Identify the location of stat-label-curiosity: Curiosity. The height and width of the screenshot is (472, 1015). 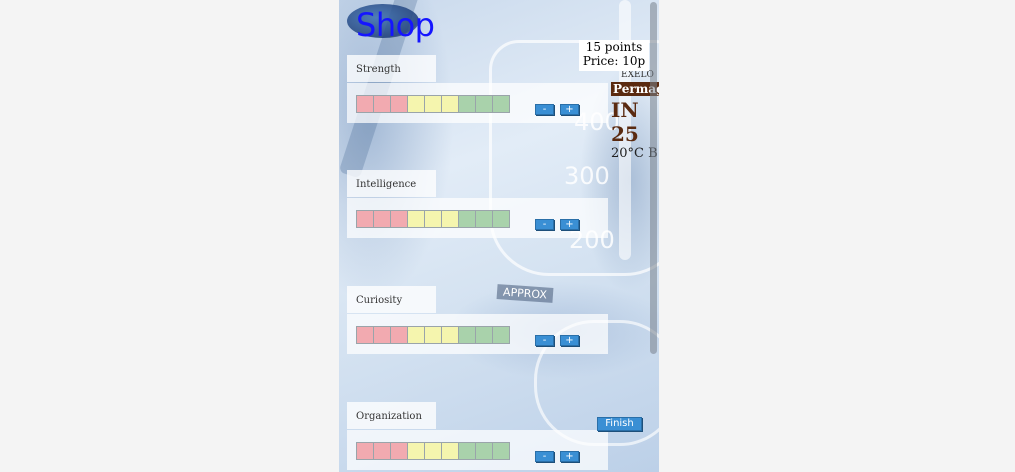
(391, 299).